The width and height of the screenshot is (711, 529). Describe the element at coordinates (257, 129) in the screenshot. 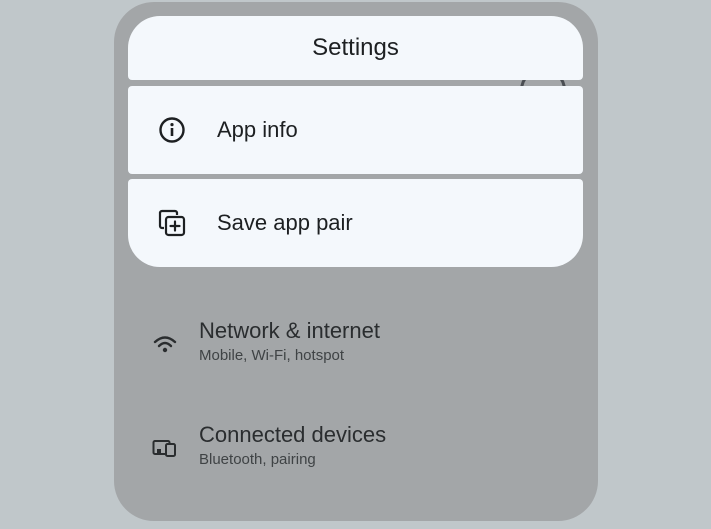

I see `menu-item-label: App info` at that location.